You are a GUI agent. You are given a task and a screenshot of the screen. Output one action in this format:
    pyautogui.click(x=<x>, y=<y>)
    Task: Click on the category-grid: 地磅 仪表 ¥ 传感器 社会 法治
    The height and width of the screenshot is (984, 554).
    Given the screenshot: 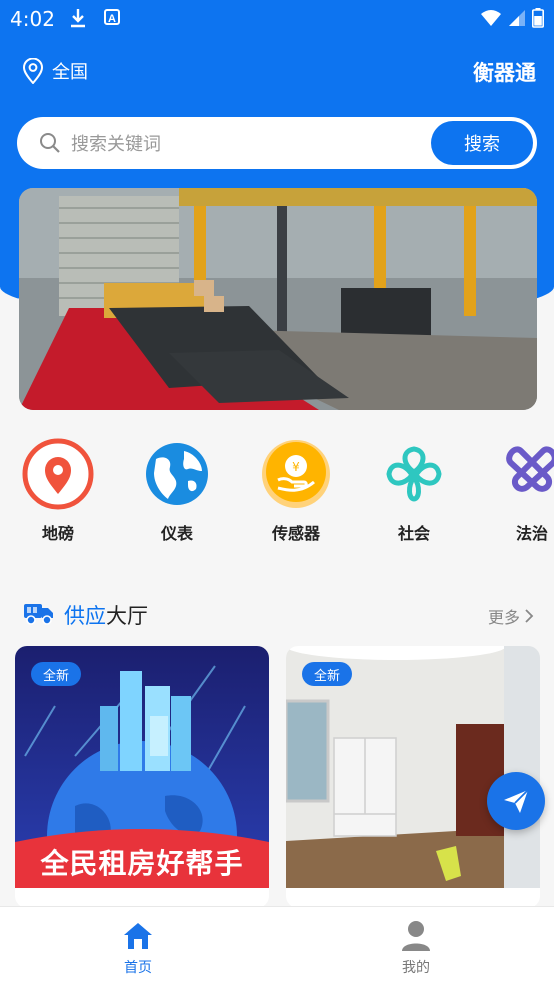 What is the action you would take?
    pyautogui.click(x=277, y=493)
    